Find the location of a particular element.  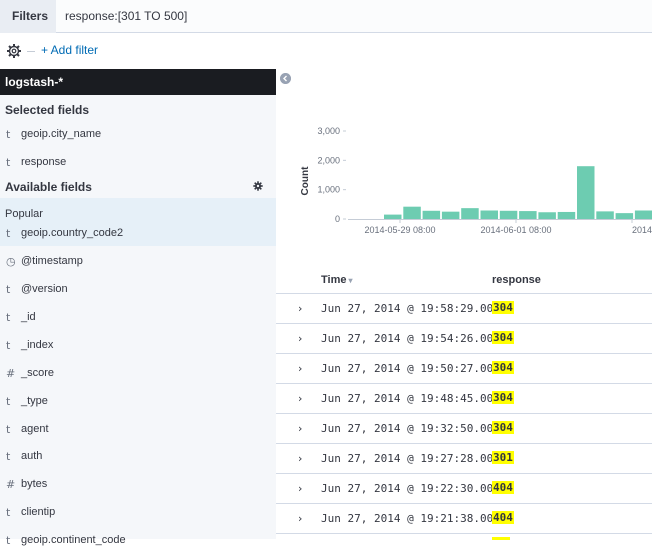

field-name: geoip.city_name is located at coordinates (61, 134).